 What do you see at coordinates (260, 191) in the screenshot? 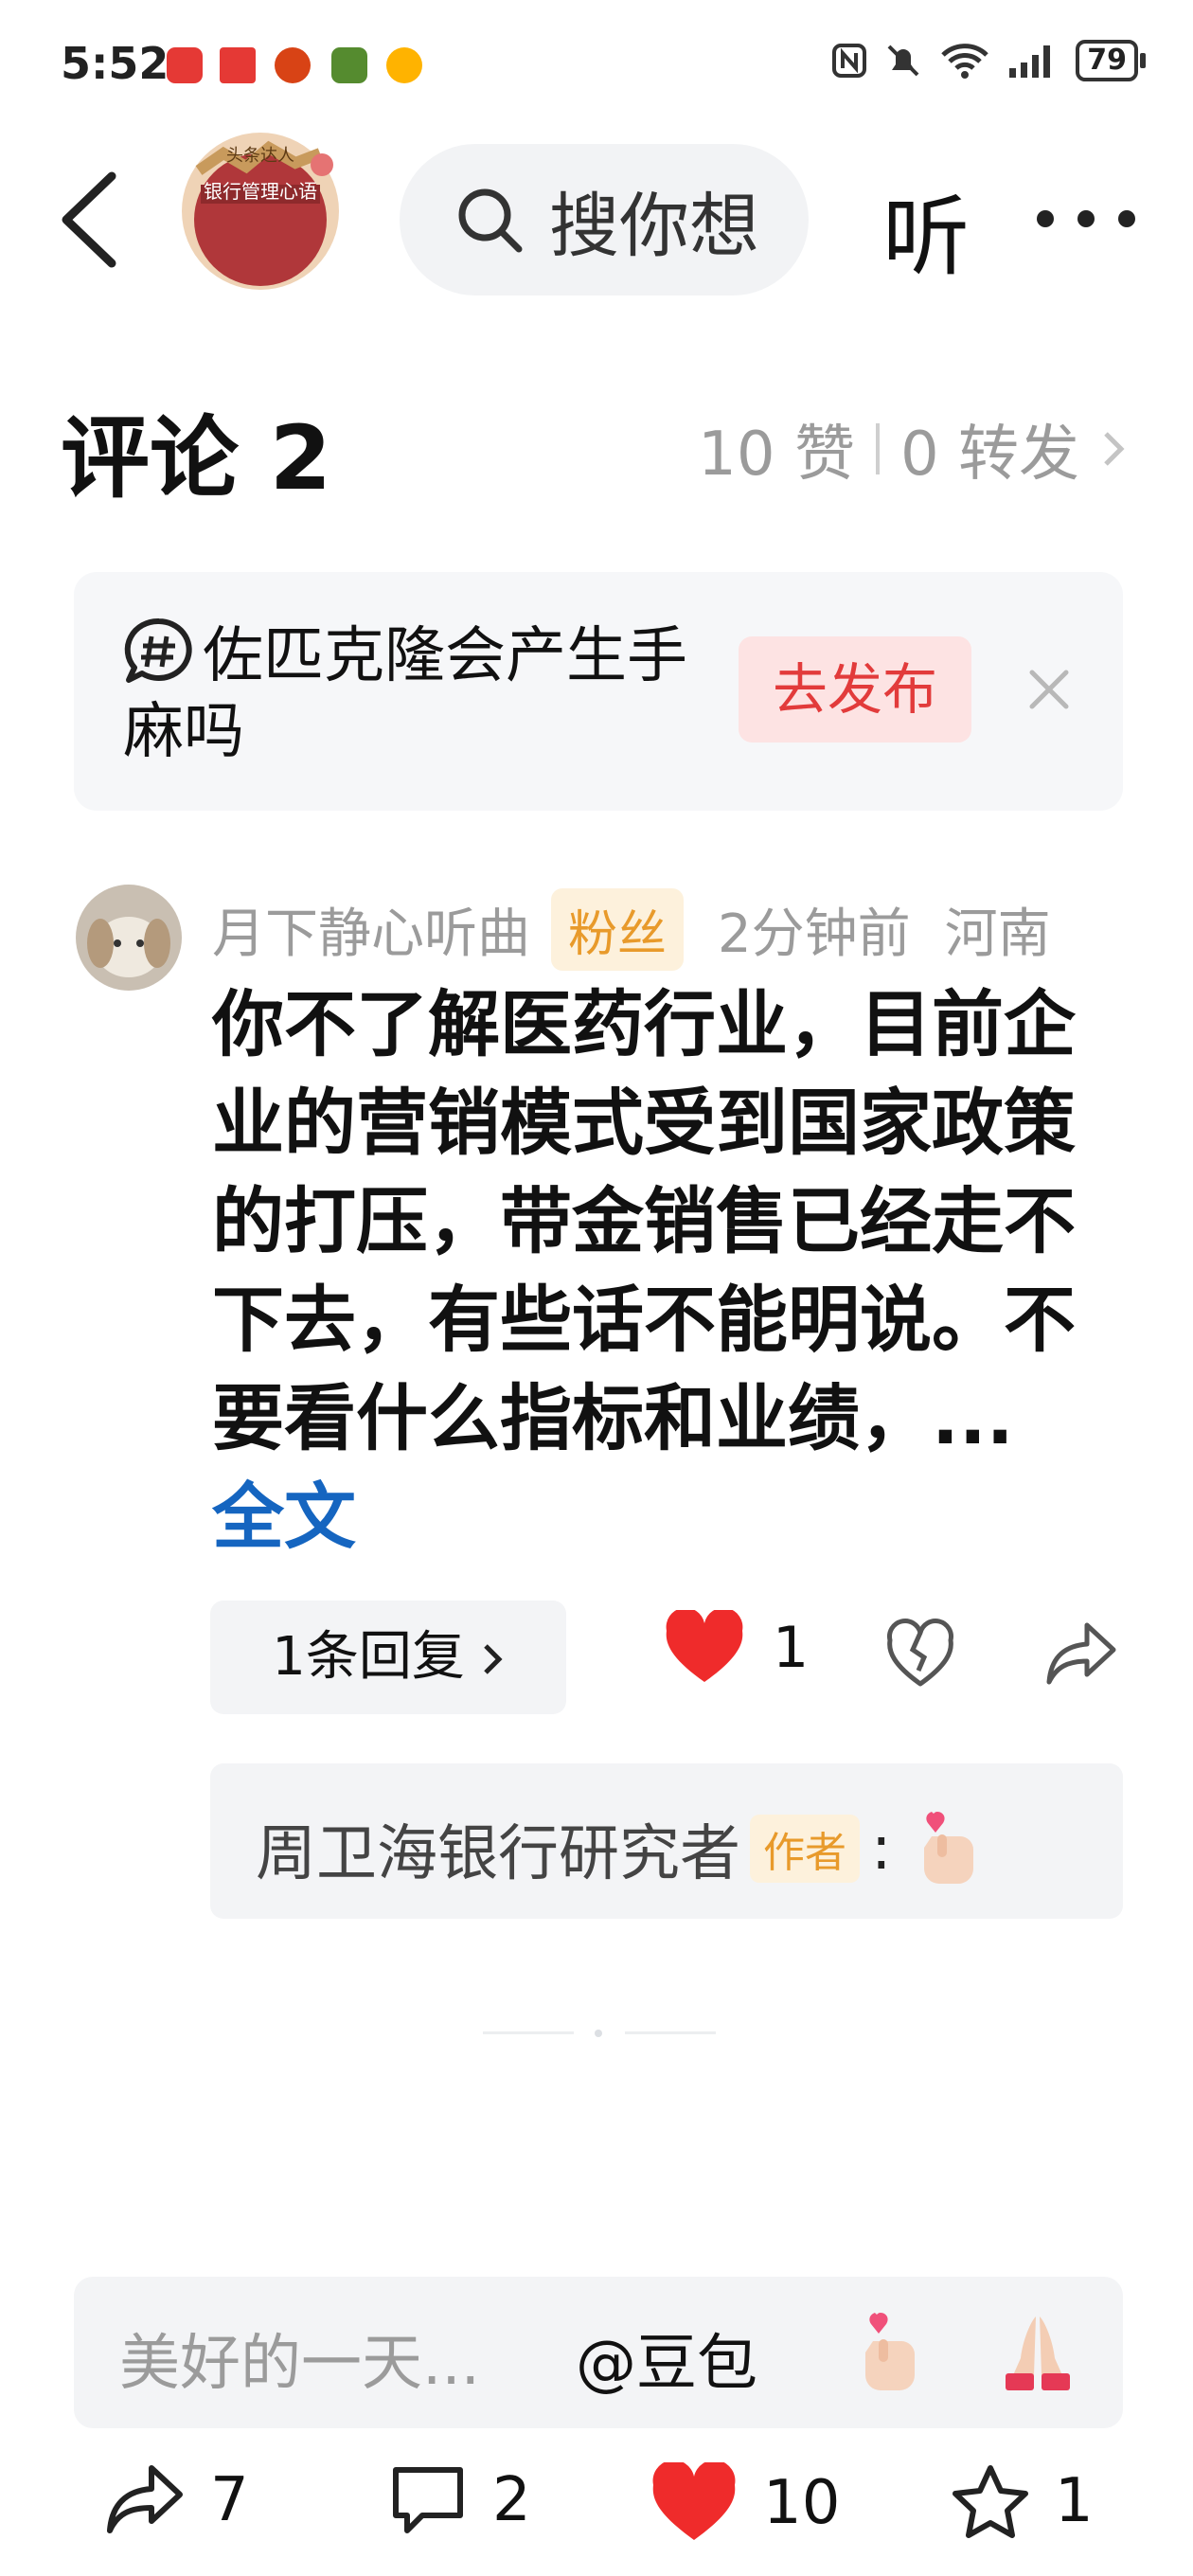
I see `avatar-book-title: 银行管理心语` at bounding box center [260, 191].